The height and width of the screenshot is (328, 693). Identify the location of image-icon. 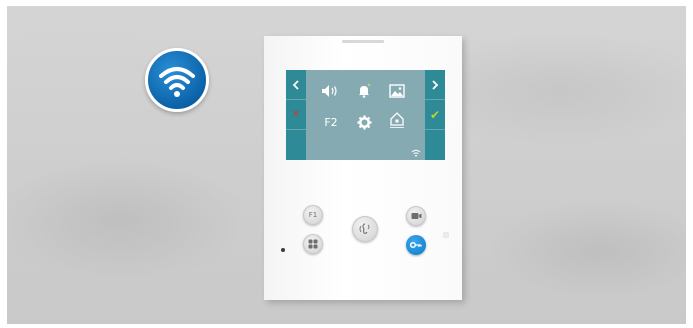
(397, 91).